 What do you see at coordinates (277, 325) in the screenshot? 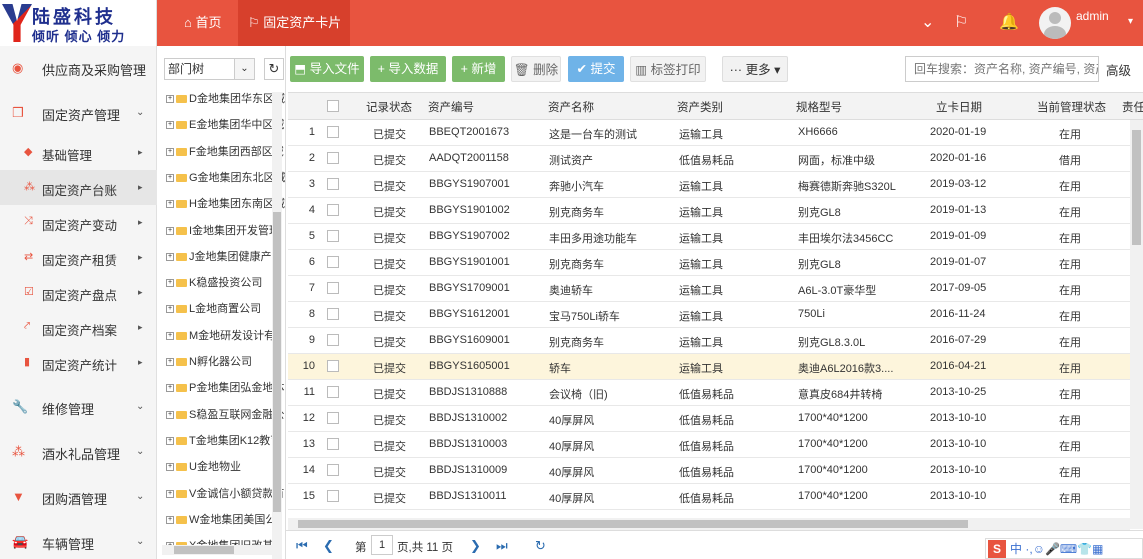
I see `tree-scrollbar` at bounding box center [277, 325].